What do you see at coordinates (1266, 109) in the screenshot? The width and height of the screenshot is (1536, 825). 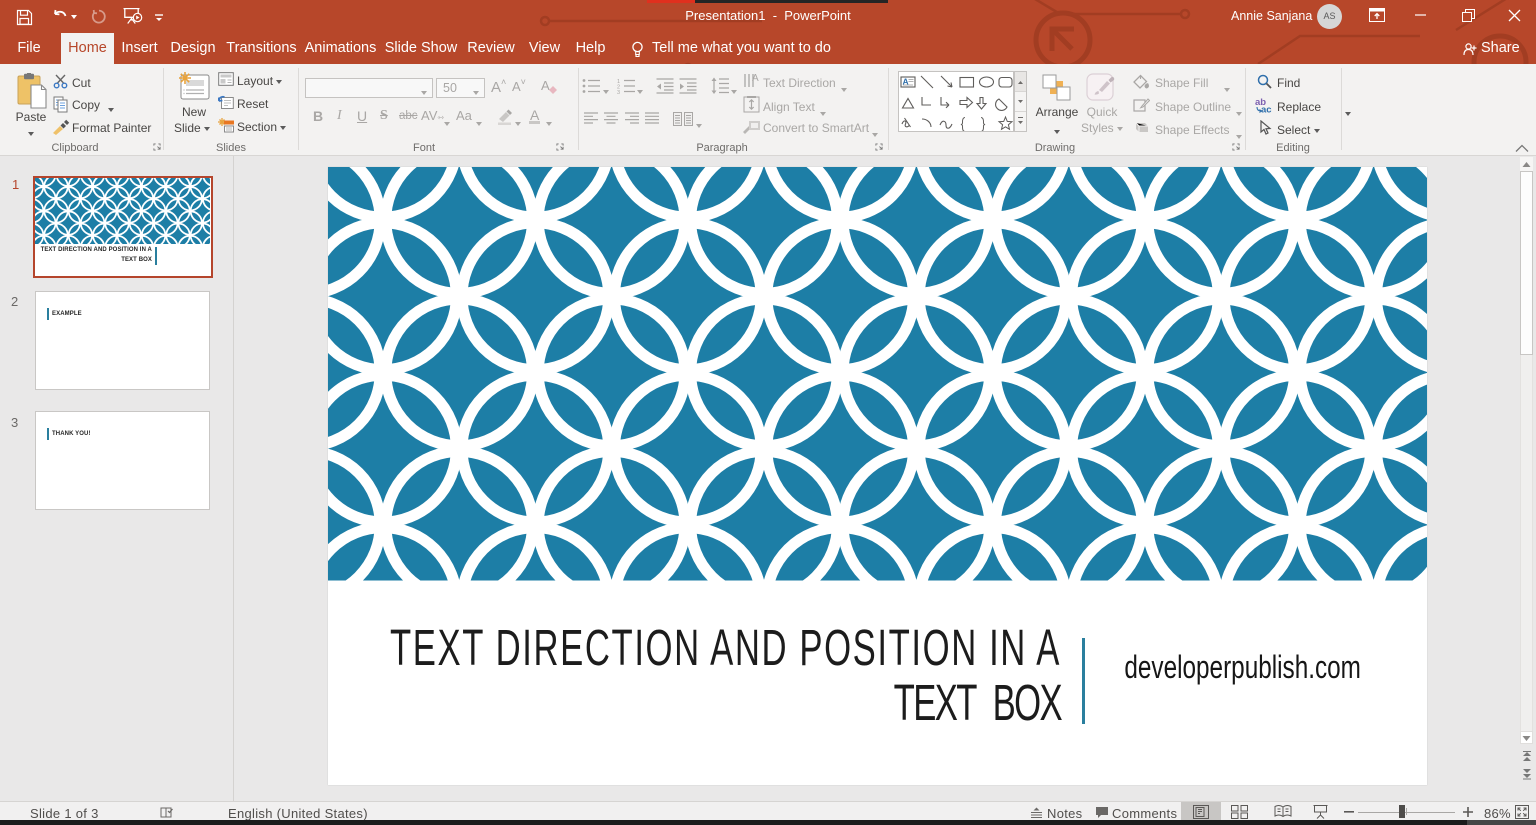 I see `svg-text: ac` at bounding box center [1266, 109].